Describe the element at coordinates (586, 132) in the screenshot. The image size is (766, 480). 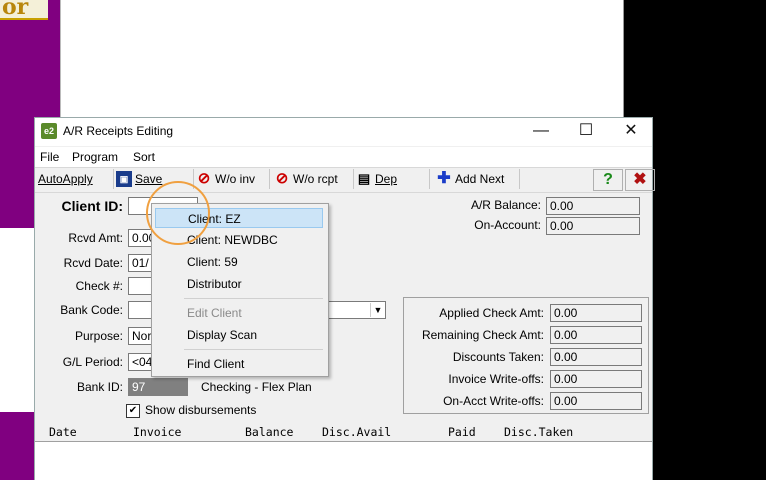
I see `maximize-button: ☐` at that location.